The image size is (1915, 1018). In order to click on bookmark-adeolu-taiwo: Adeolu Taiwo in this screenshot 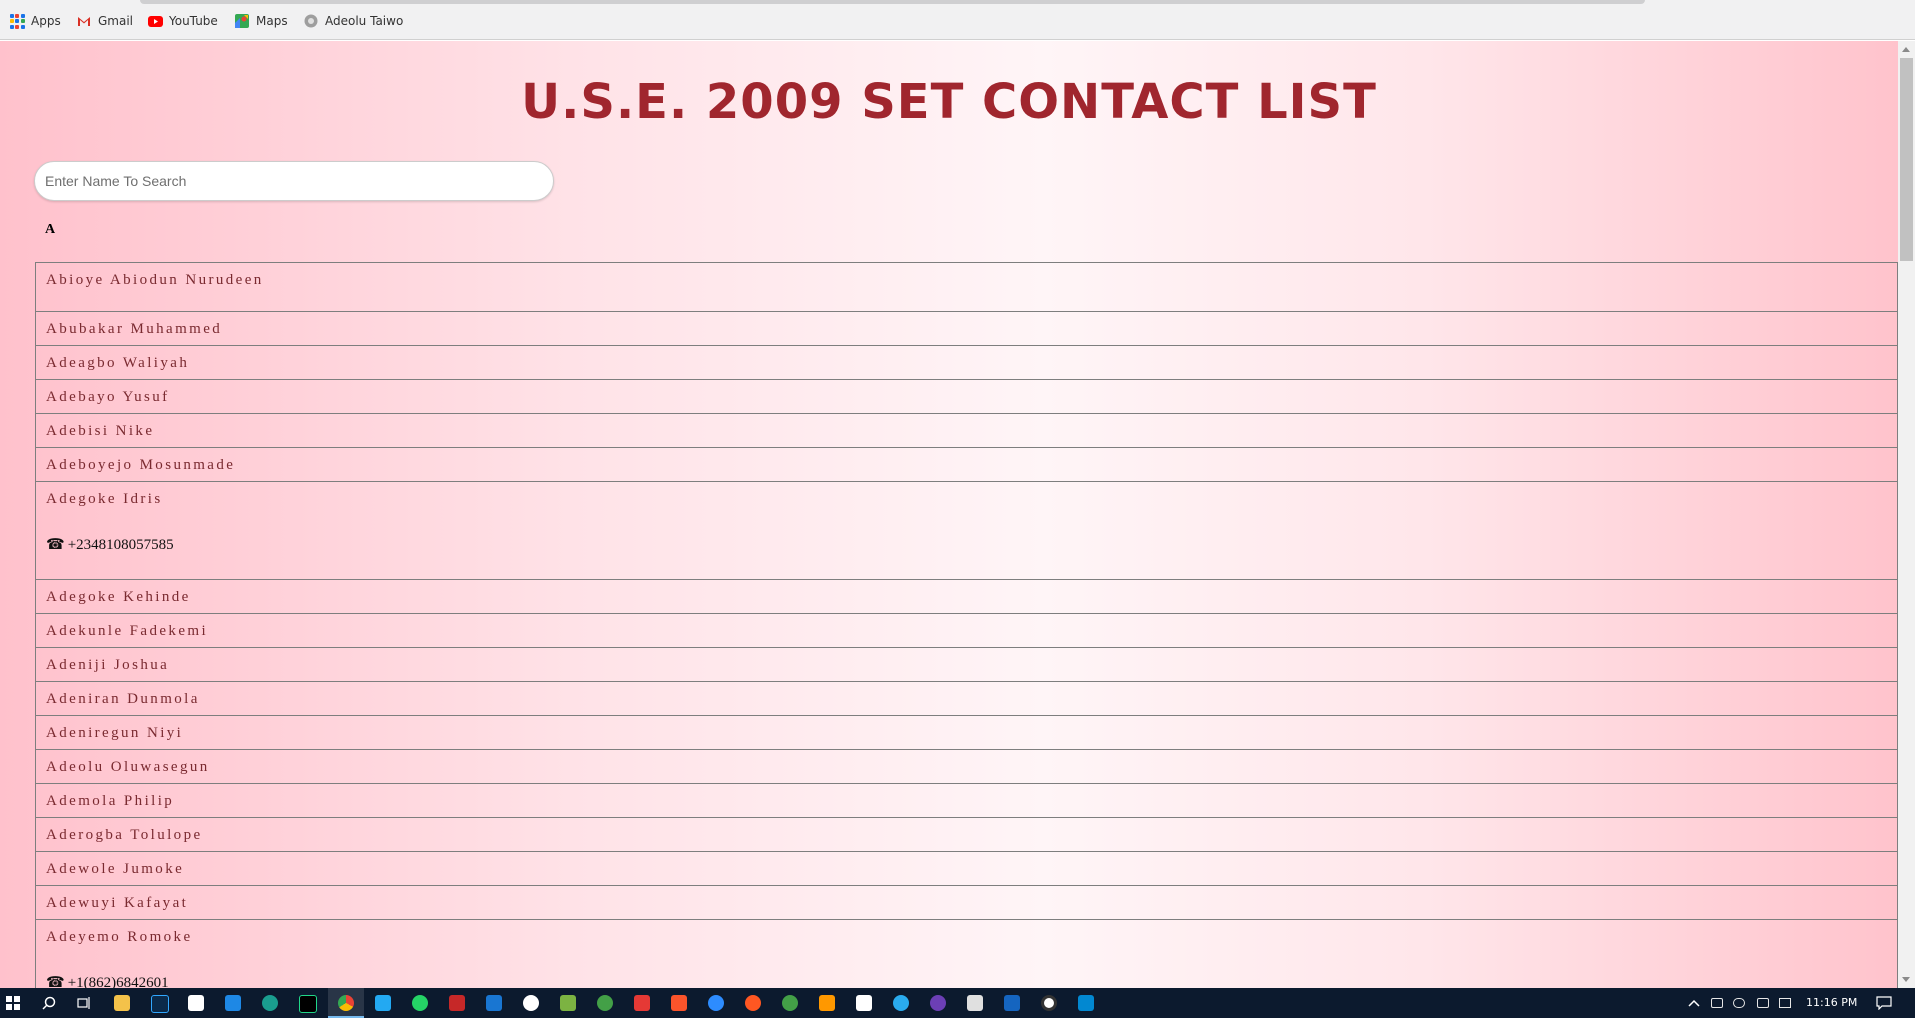, I will do `click(353, 21)`.